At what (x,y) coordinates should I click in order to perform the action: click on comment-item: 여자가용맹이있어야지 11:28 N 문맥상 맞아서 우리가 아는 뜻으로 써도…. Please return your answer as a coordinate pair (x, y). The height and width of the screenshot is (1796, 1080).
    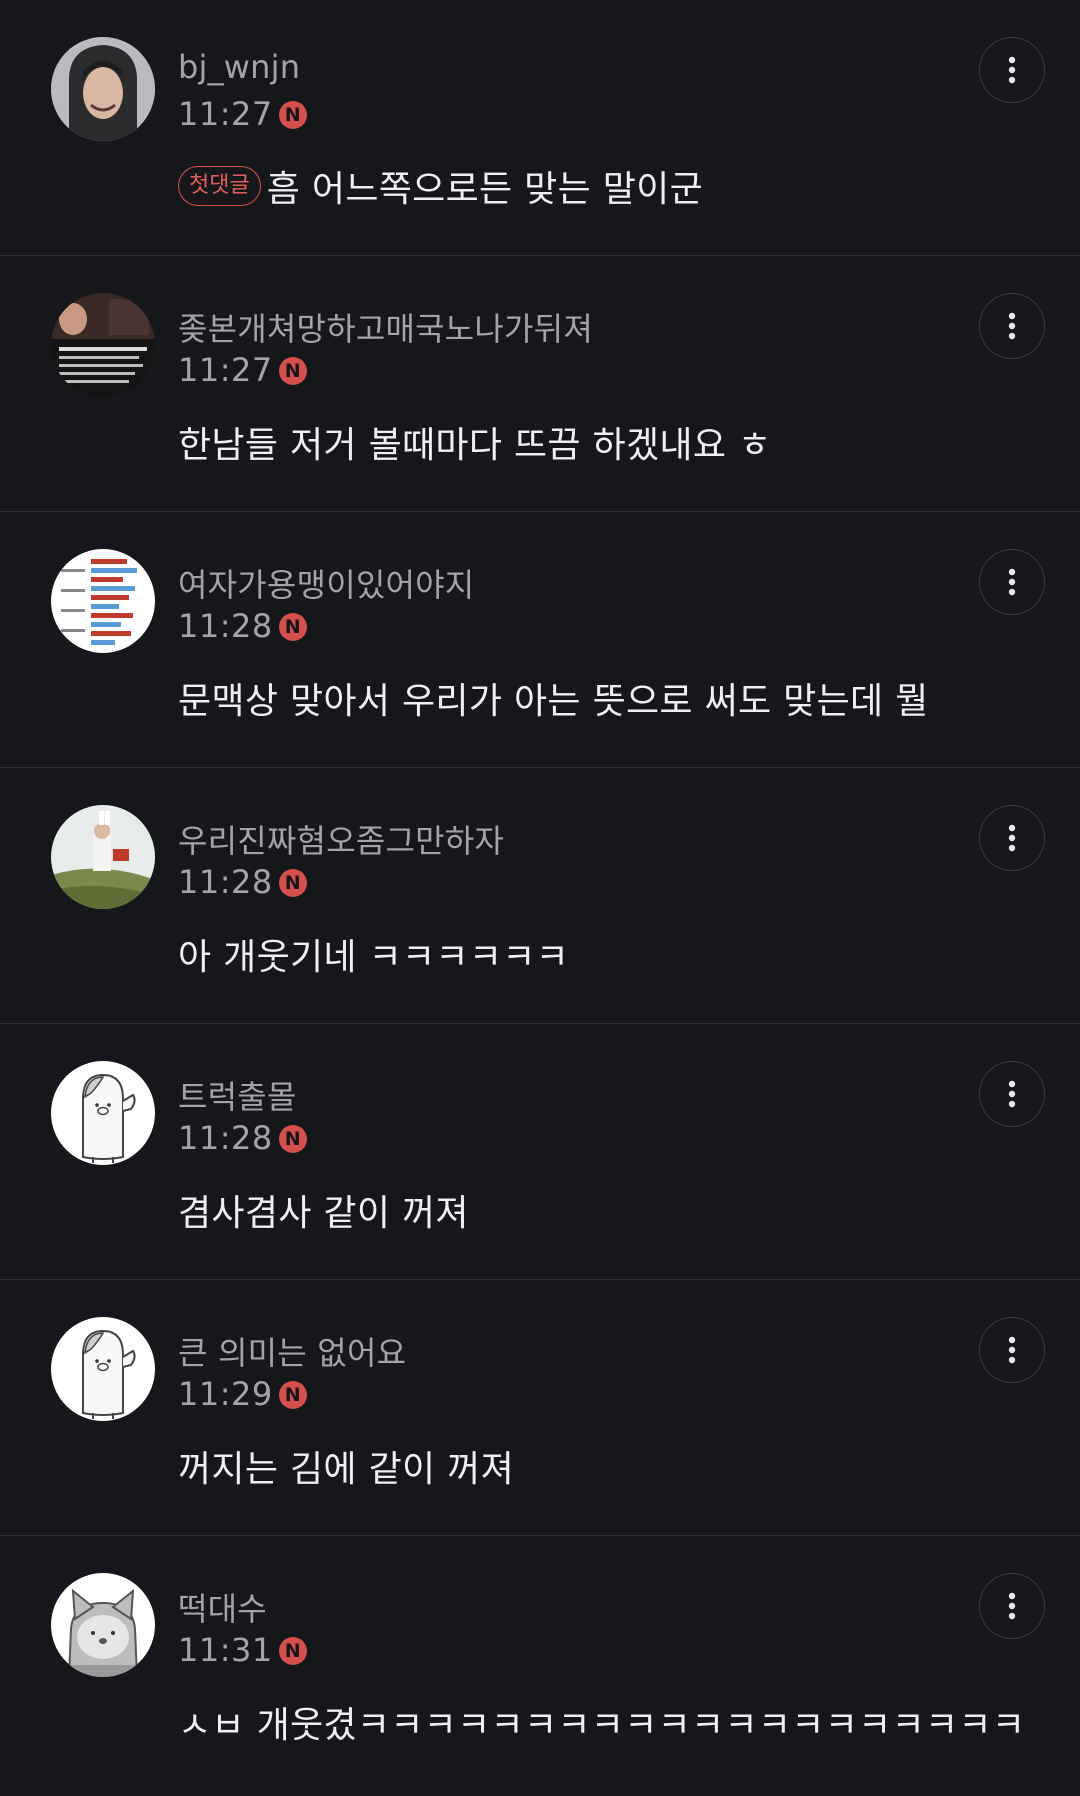
    Looking at the image, I should click on (540, 640).